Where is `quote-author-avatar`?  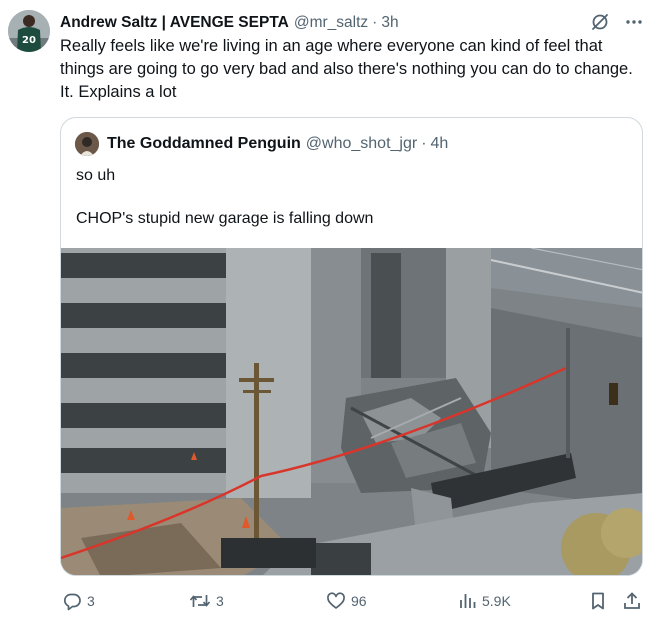 quote-author-avatar is located at coordinates (87, 144).